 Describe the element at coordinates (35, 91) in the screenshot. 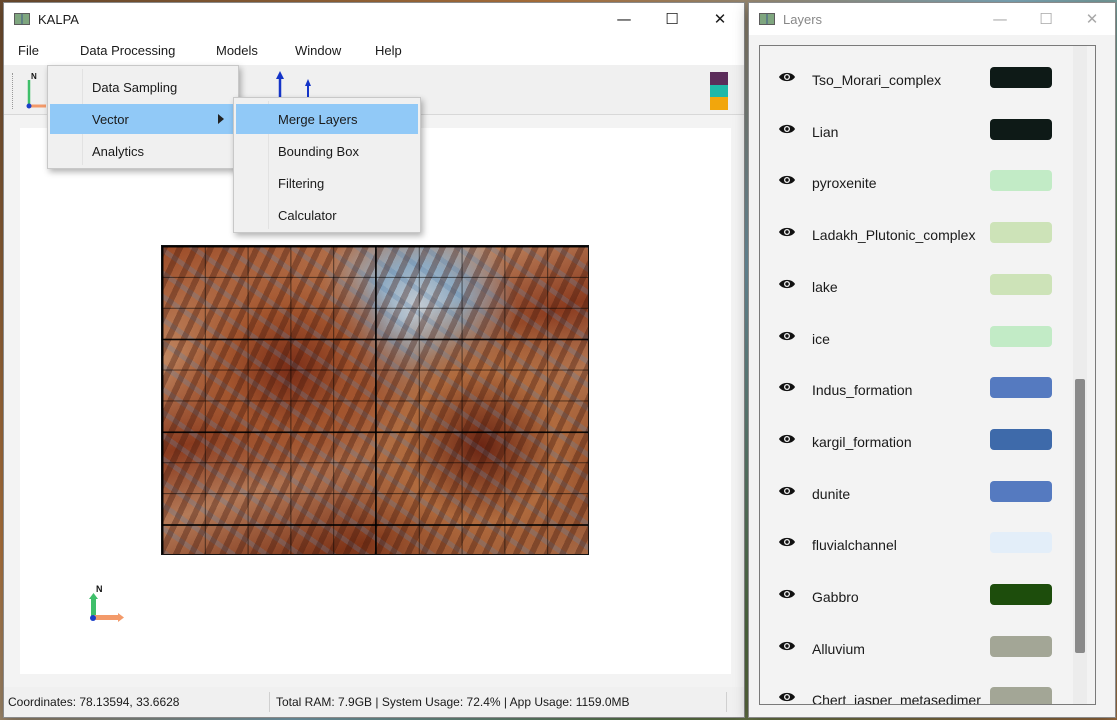

I see `north-arrow-tool-button: N` at that location.